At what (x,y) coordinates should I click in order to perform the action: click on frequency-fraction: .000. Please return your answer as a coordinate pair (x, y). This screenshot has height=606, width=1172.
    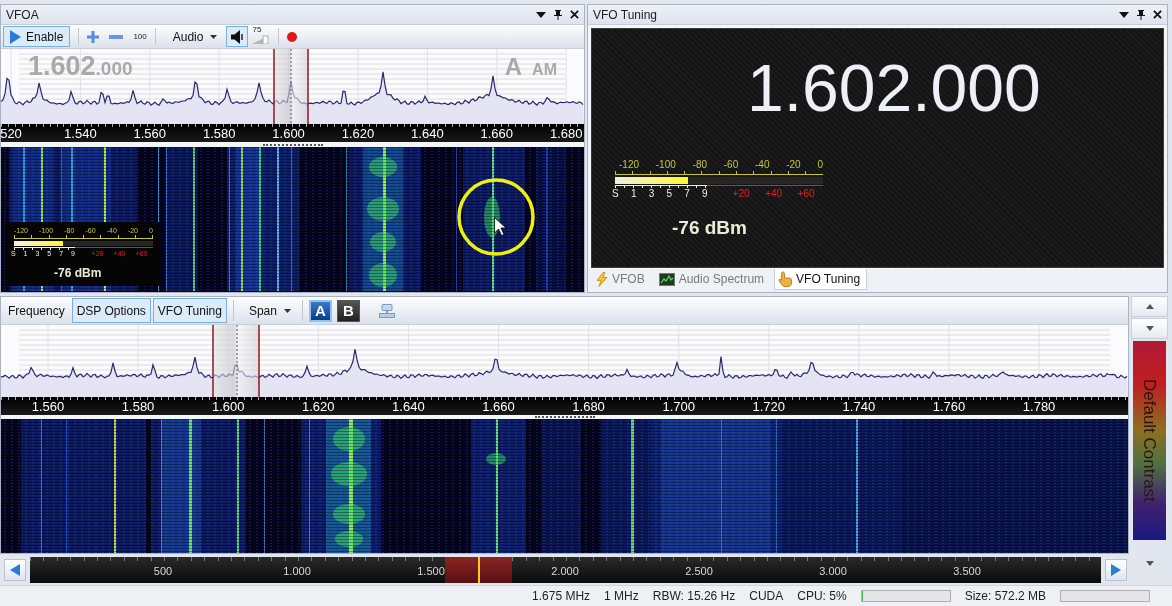
    Looking at the image, I should click on (114, 68).